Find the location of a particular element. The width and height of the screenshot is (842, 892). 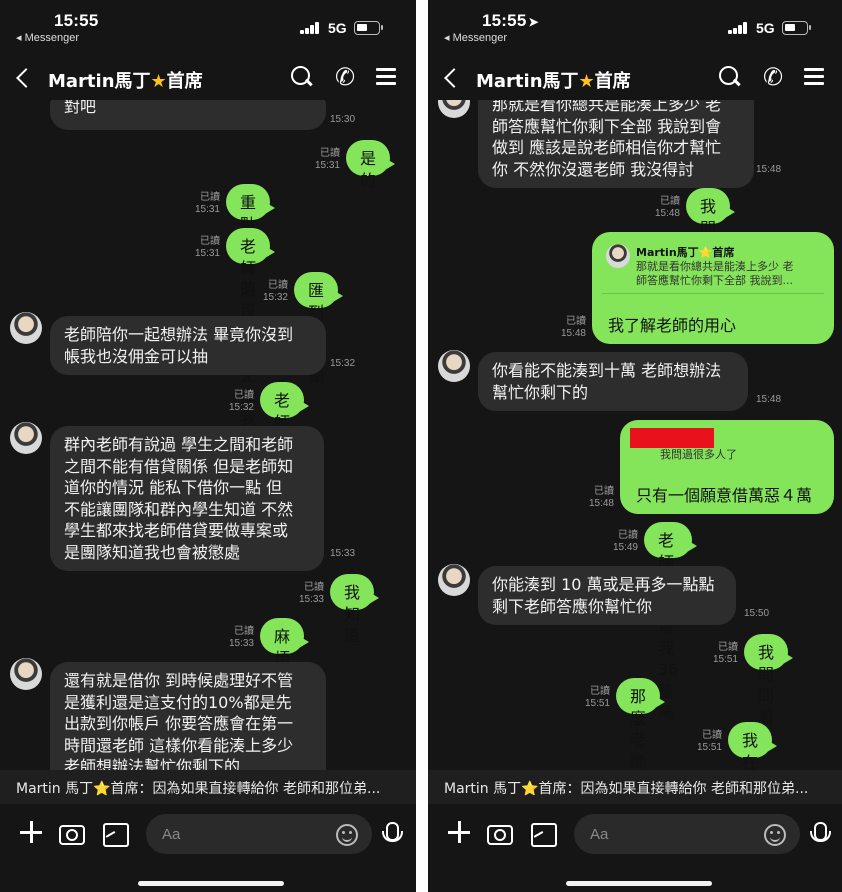

message-time: 15:30 is located at coordinates (343, 119).